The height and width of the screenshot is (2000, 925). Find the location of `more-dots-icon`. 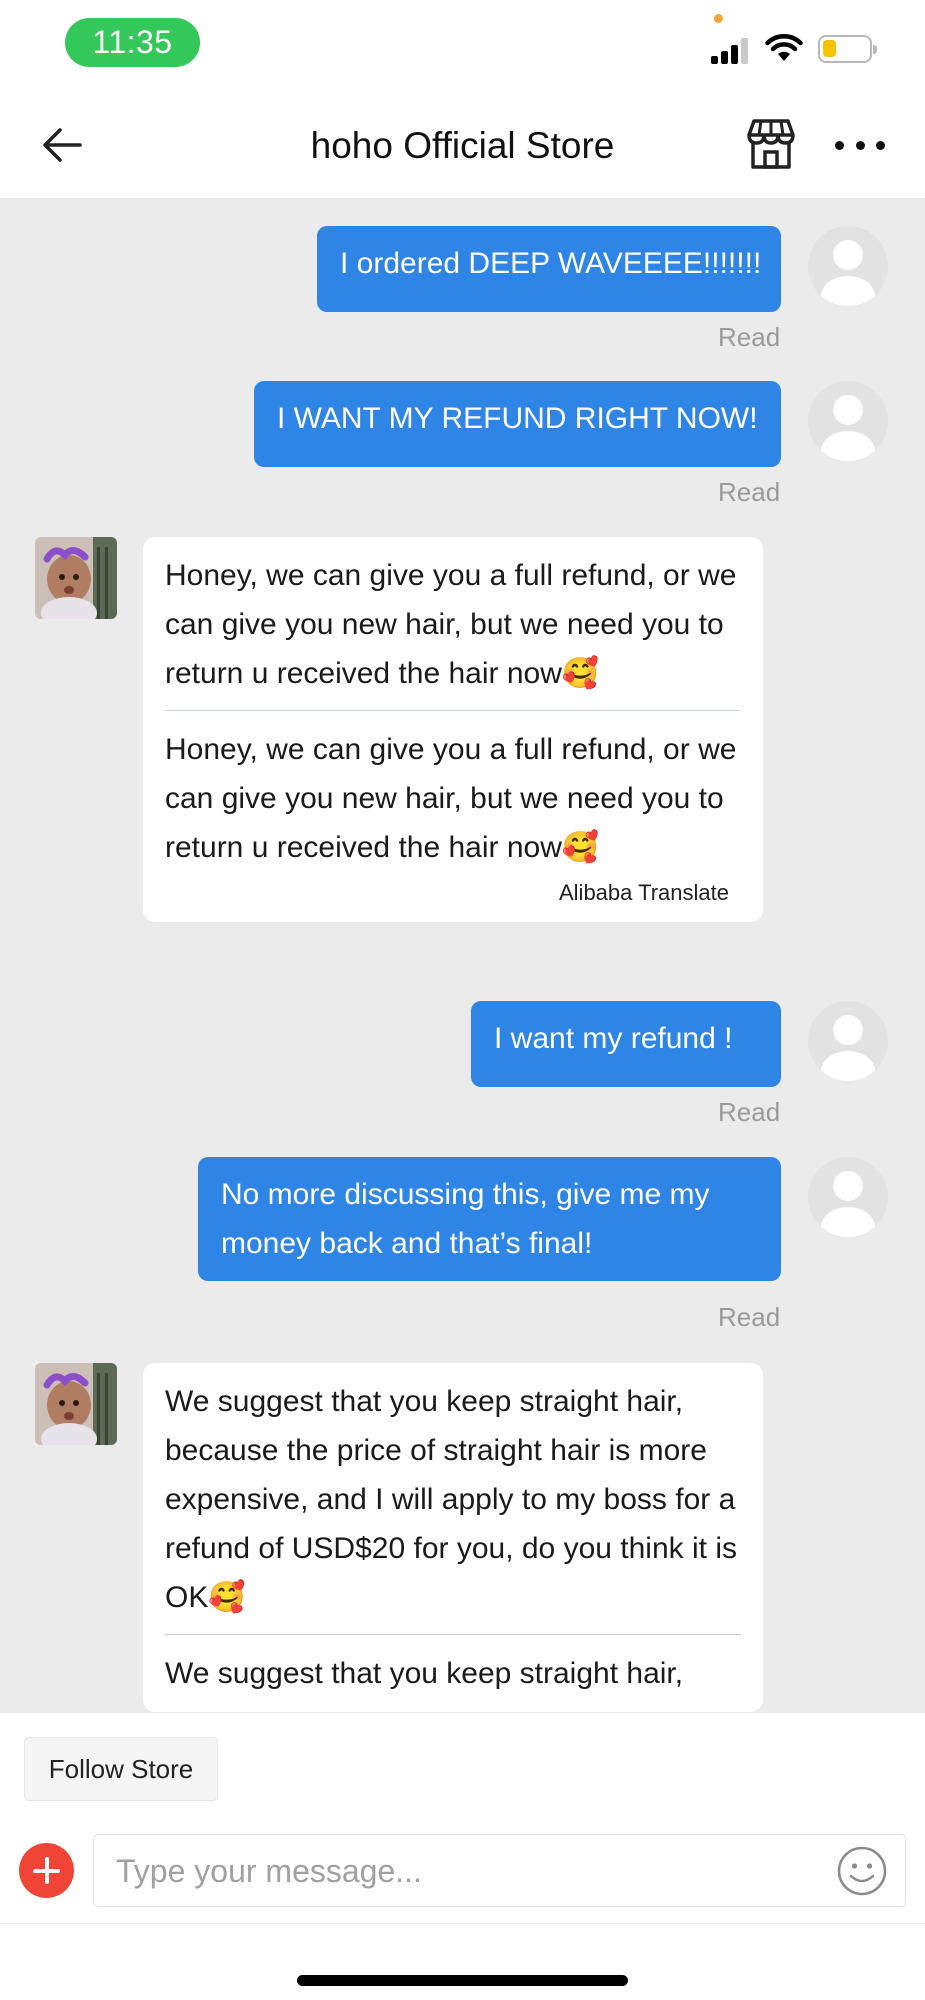

more-dots-icon is located at coordinates (860, 145).